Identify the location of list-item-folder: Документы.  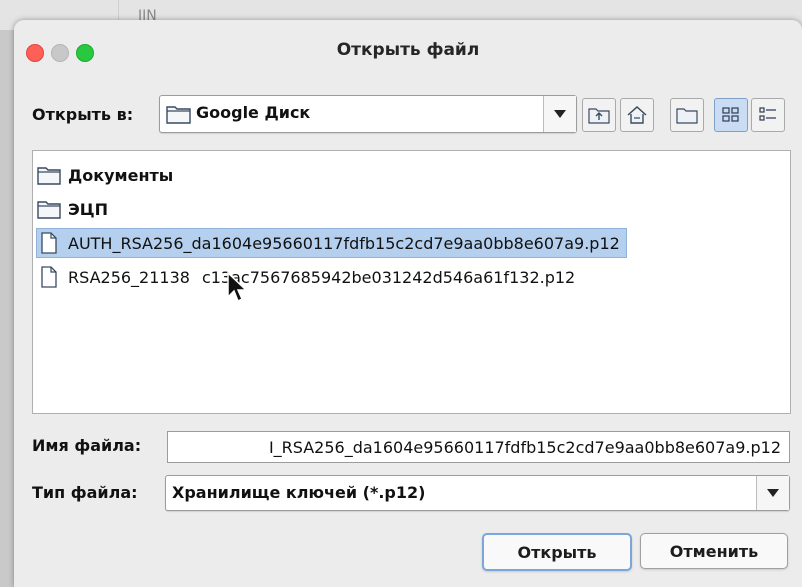
(108, 175).